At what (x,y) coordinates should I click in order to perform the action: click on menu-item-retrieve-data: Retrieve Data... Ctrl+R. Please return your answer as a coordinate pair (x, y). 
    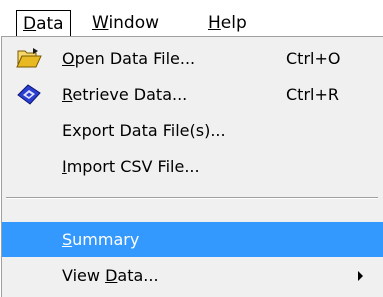
    Looking at the image, I should click on (192, 94).